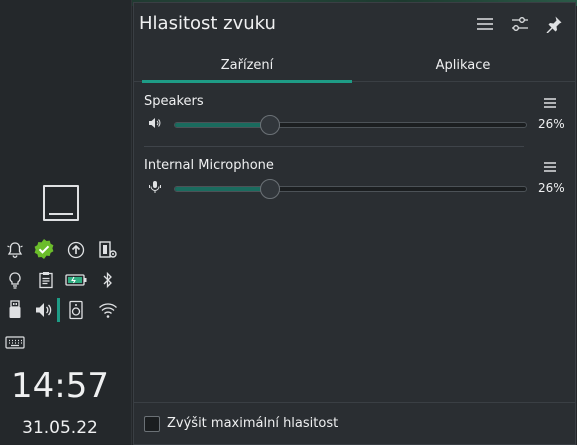 This screenshot has height=445, width=577. Describe the element at coordinates (463, 65) in the screenshot. I see `tab-applications: Aplikace` at that location.